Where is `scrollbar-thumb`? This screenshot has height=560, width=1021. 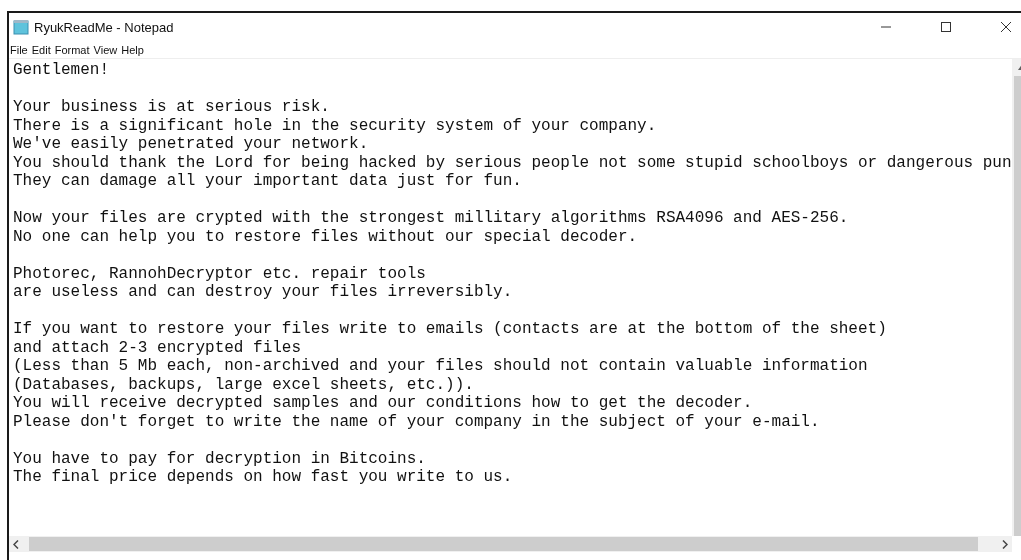 scrollbar-thumb is located at coordinates (503, 544).